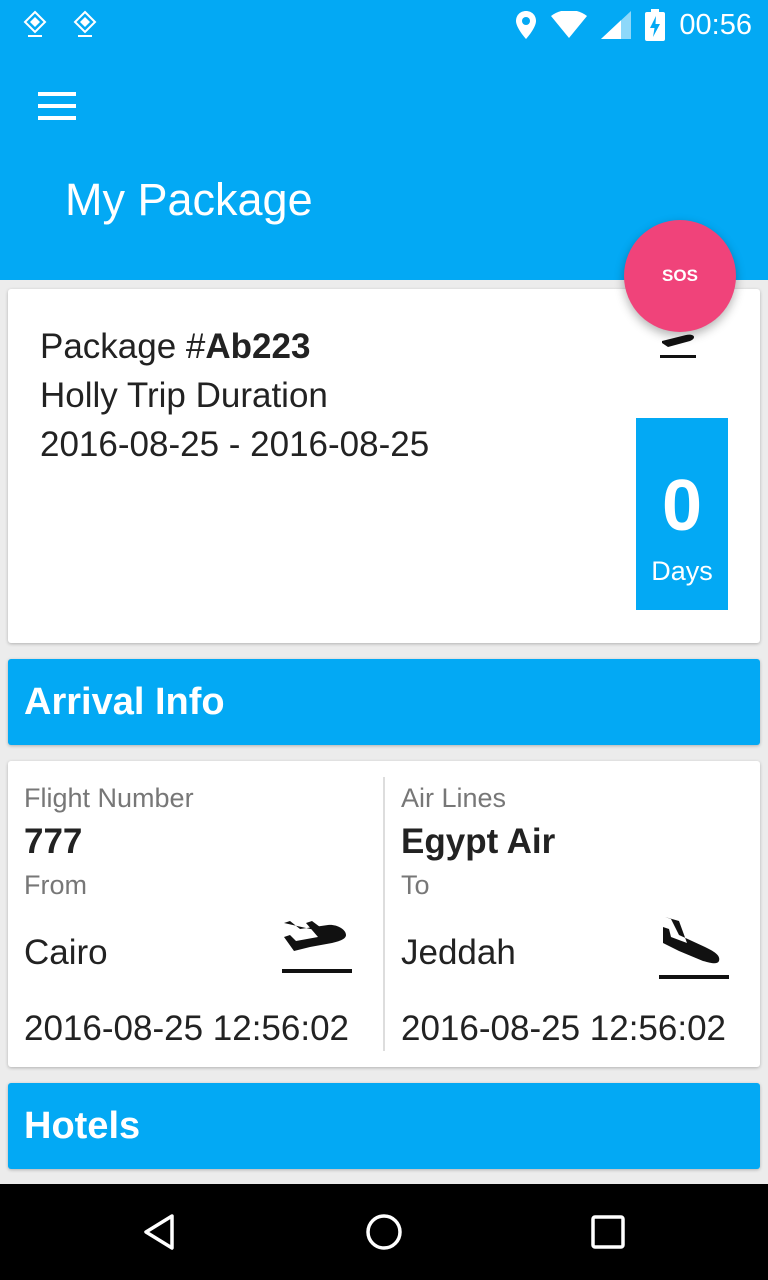 This screenshot has height=1280, width=768. Describe the element at coordinates (680, 276) in the screenshot. I see `sos-button: SOS` at that location.